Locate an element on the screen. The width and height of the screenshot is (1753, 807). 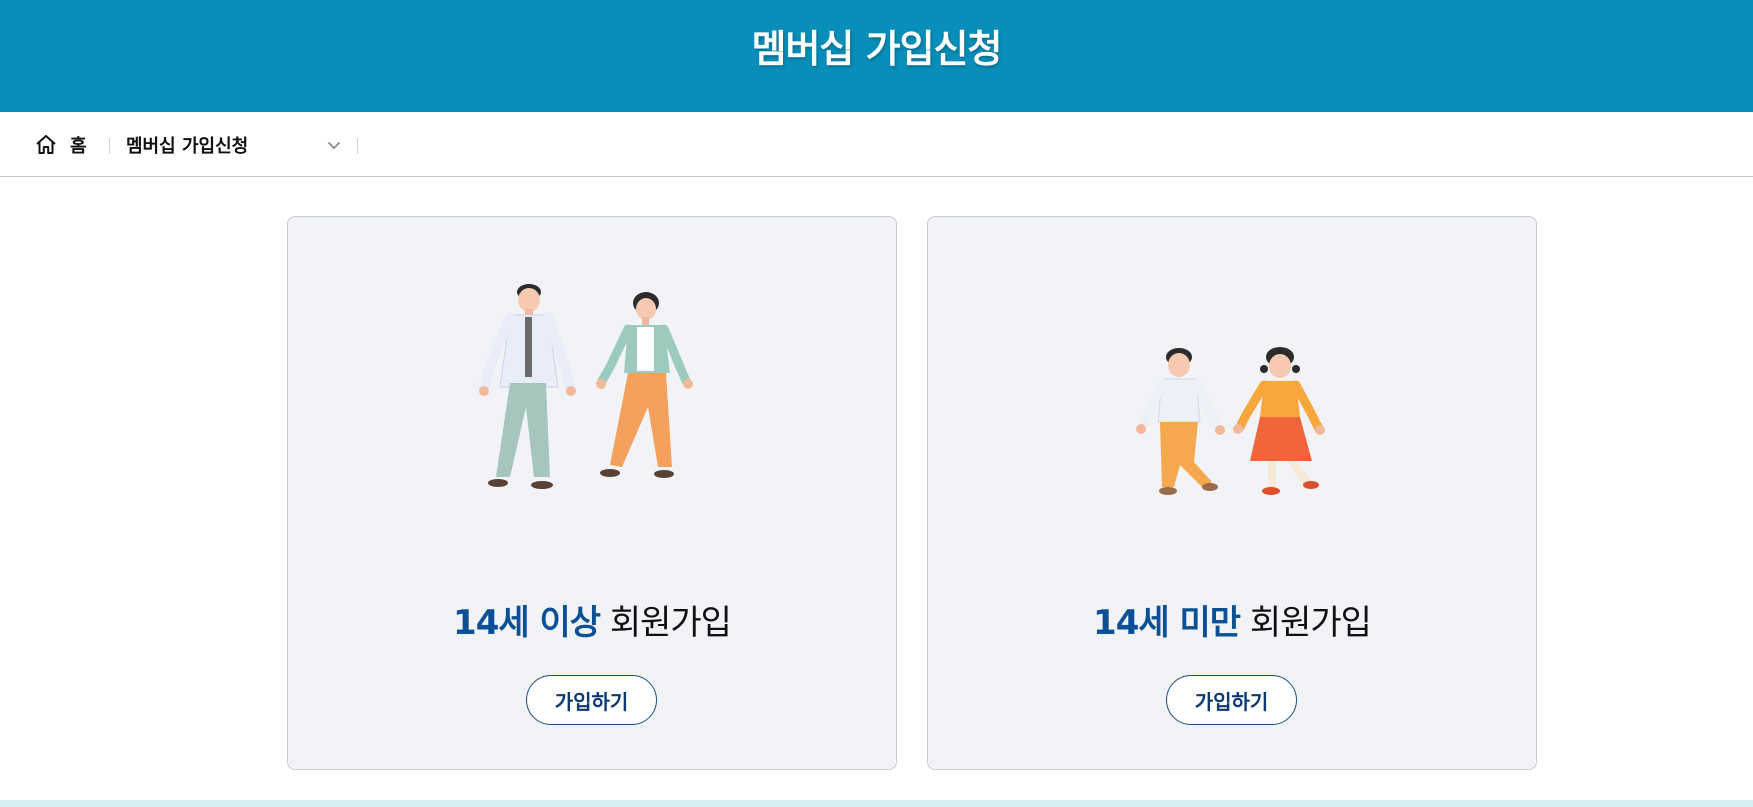
card-title: 14세 이상 회원가입 is located at coordinates (592, 619).